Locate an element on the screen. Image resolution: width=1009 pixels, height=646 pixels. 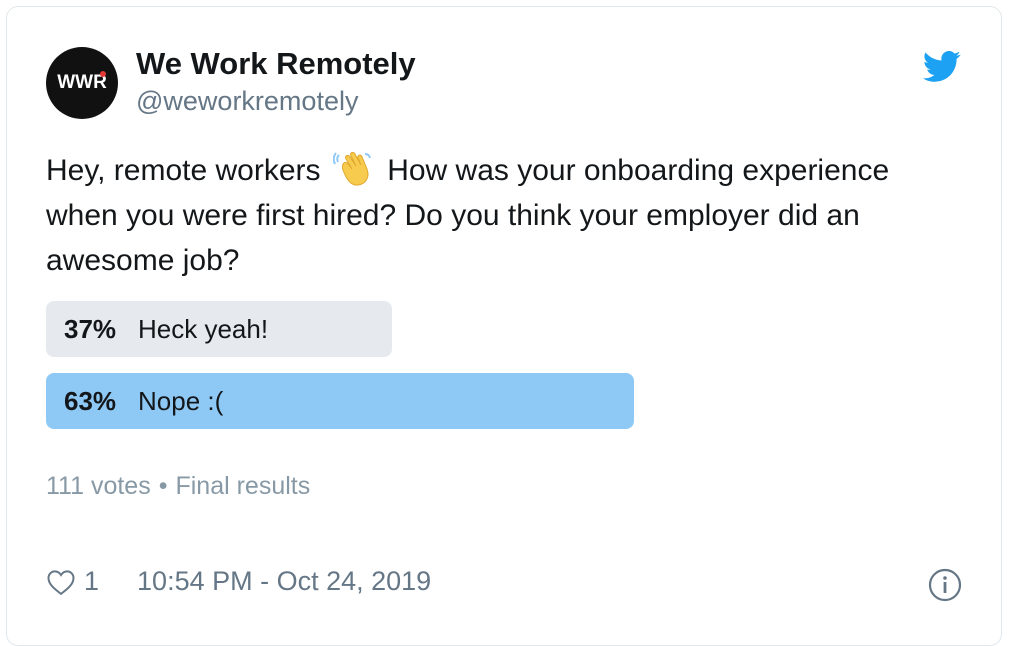
waving-hand-icon is located at coordinates (351, 169).